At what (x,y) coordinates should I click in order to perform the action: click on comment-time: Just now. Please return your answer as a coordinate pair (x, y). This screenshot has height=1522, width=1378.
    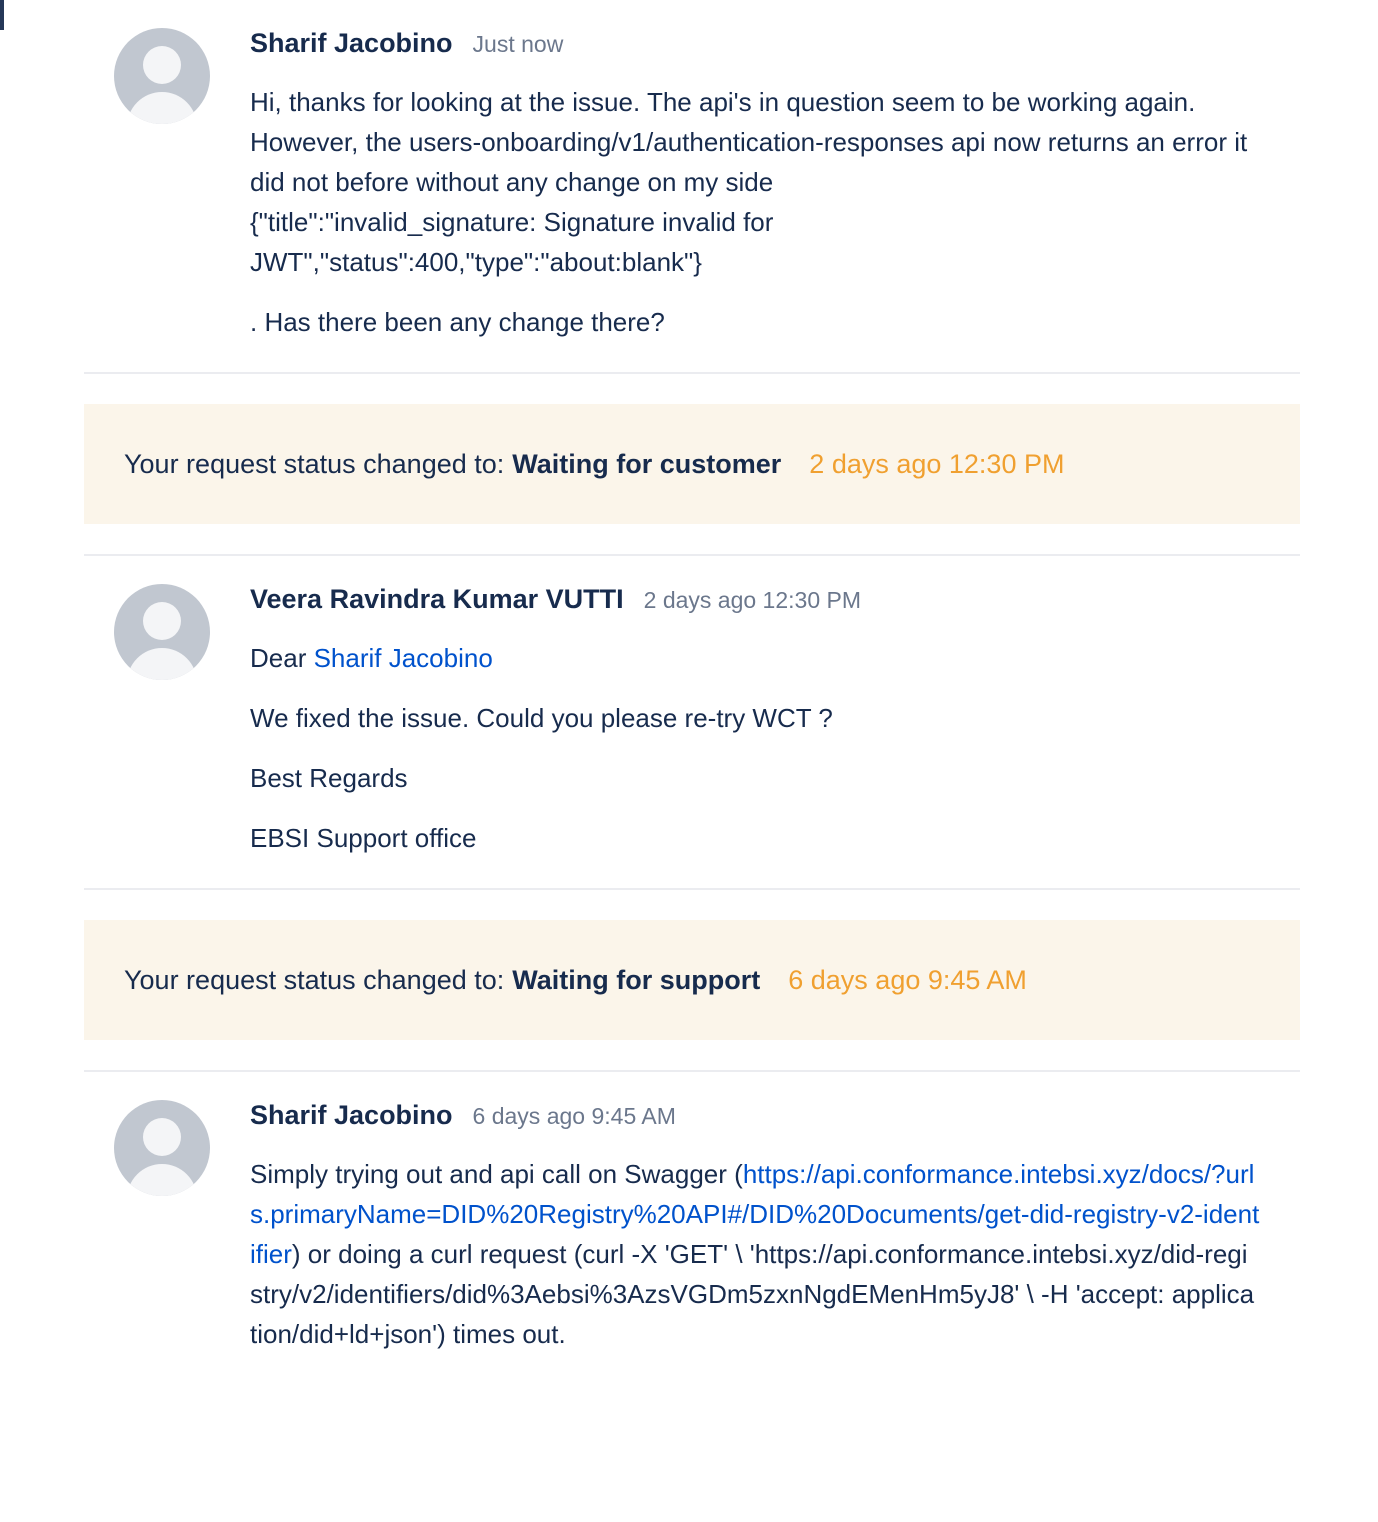
    Looking at the image, I should click on (518, 44).